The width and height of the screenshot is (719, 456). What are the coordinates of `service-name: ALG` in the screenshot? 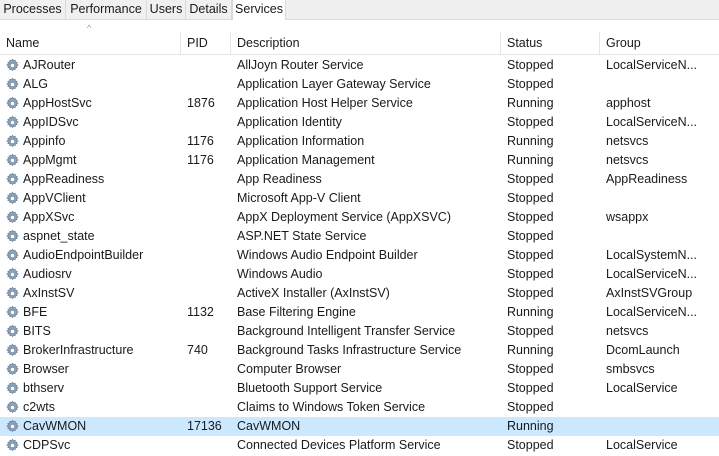 It's located at (36, 84).